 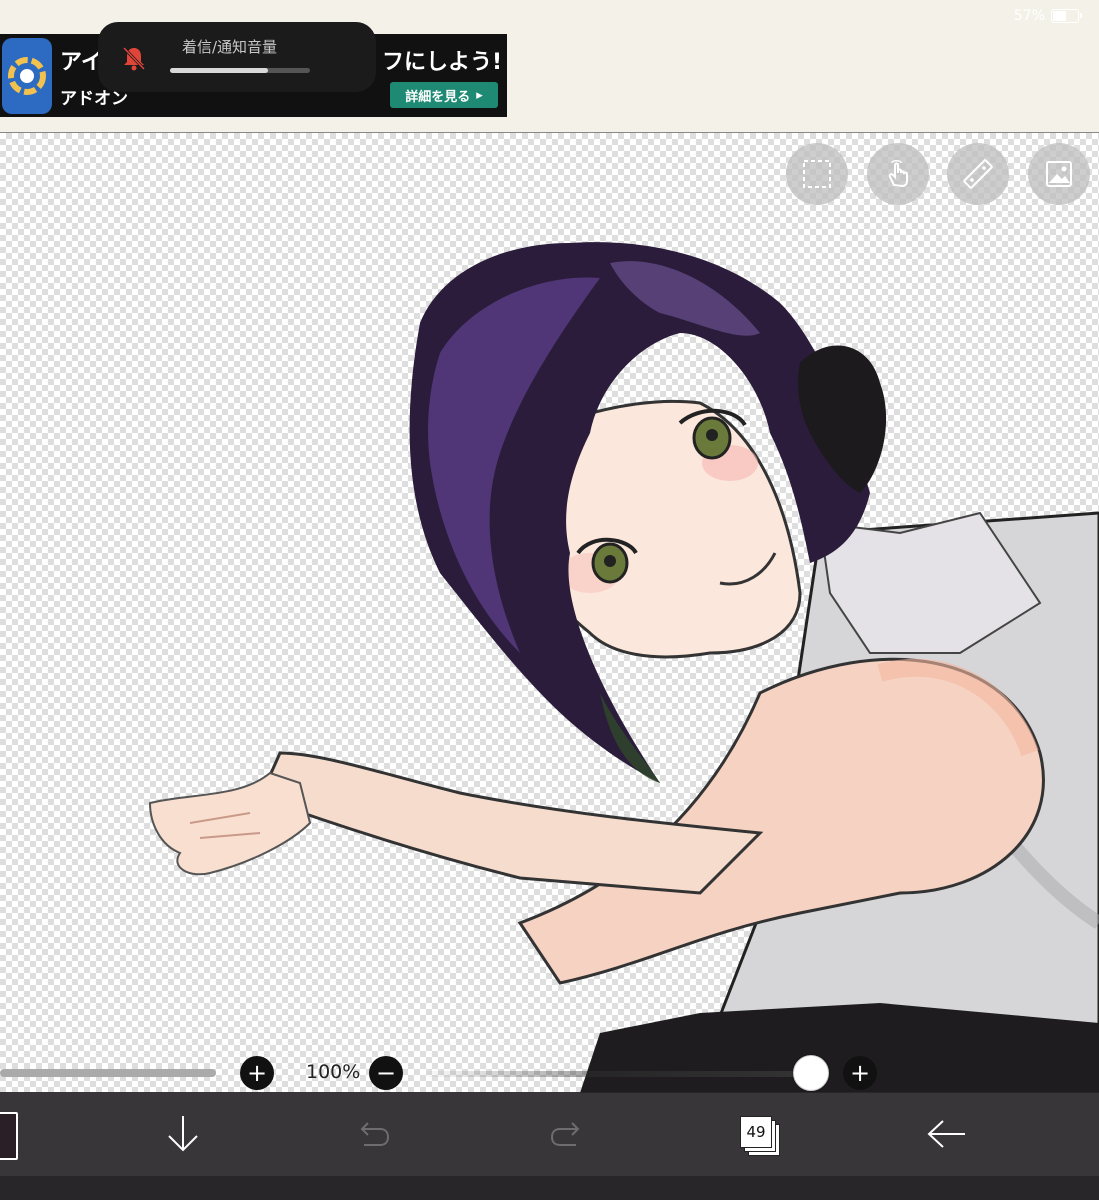 I want to click on ad-cta-label: 詳細を見る, so click(x=438, y=97).